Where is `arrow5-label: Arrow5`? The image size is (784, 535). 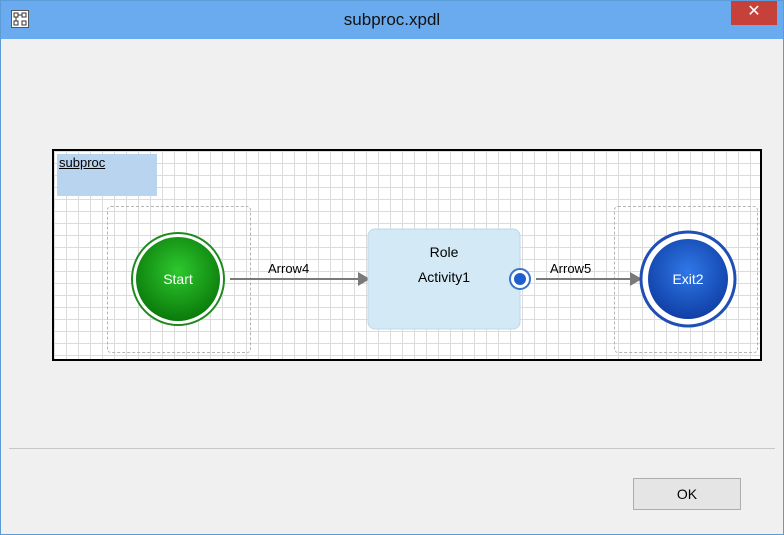 arrow5-label: Arrow5 is located at coordinates (570, 268).